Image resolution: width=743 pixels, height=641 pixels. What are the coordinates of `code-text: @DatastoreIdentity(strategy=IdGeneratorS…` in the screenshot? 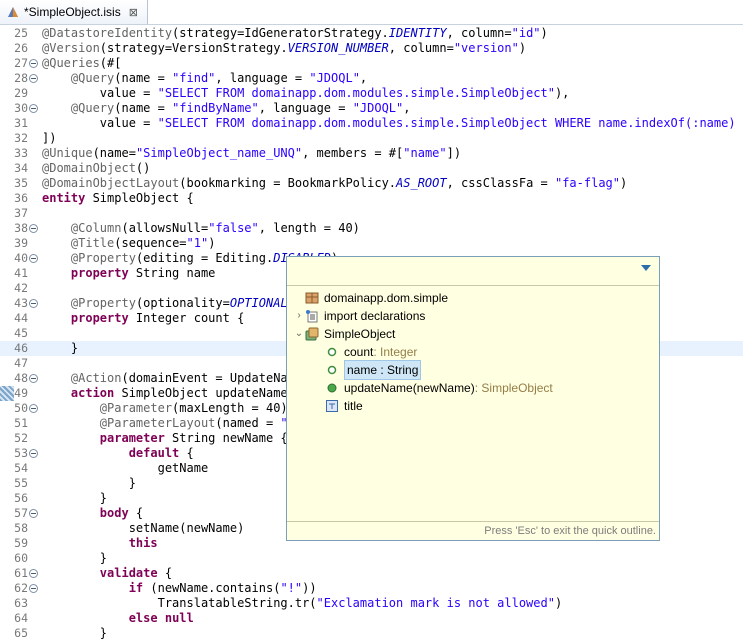 It's located at (295, 33).